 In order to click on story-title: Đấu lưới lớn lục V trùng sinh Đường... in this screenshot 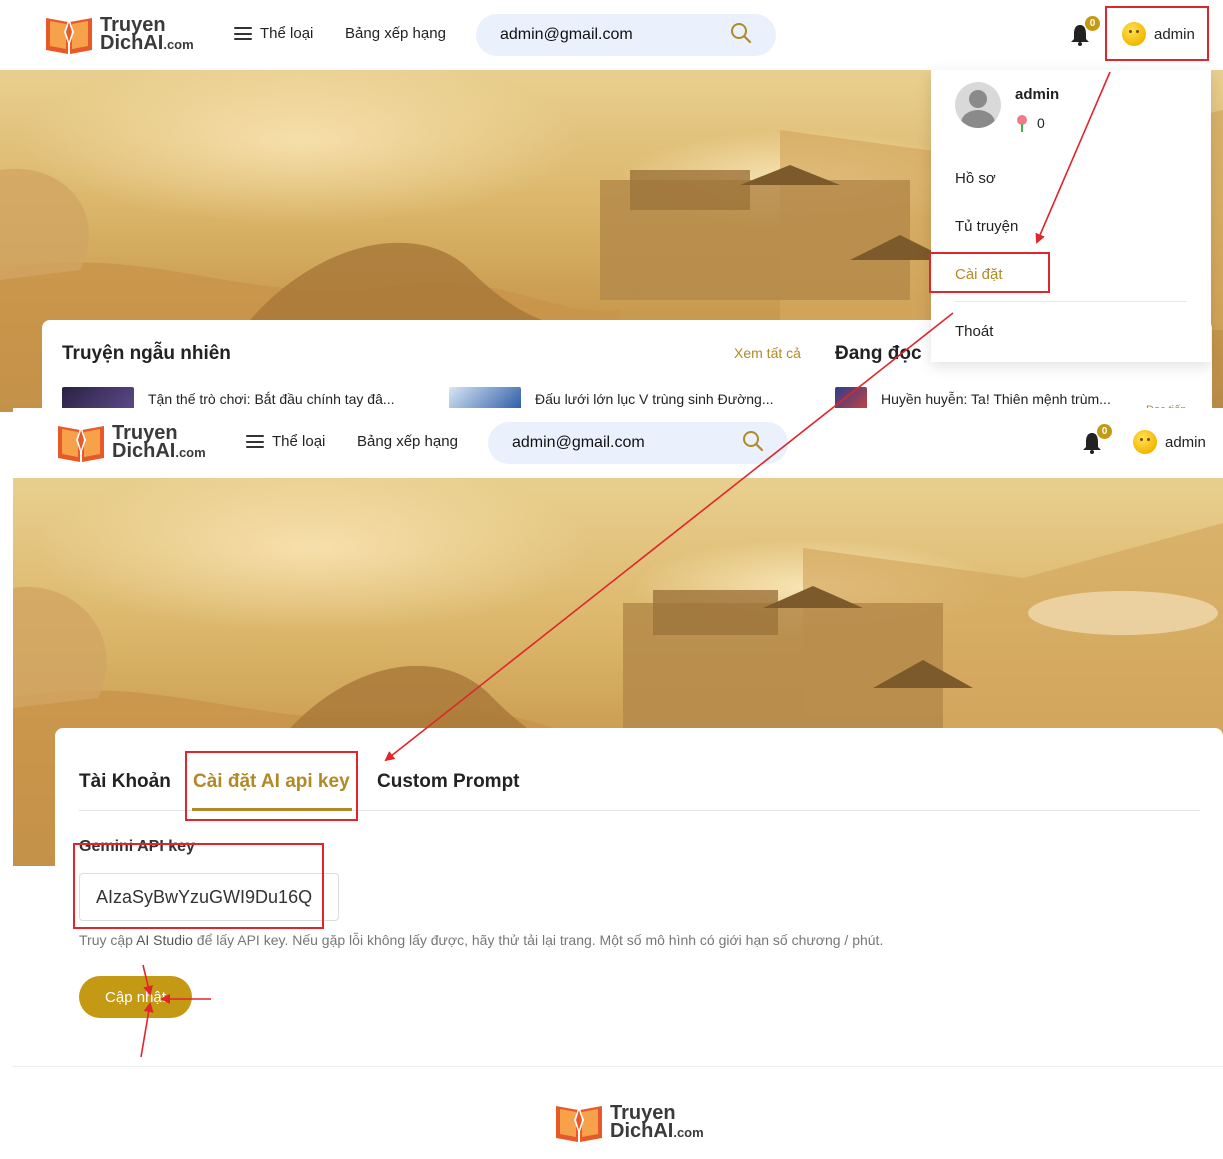, I will do `click(654, 399)`.